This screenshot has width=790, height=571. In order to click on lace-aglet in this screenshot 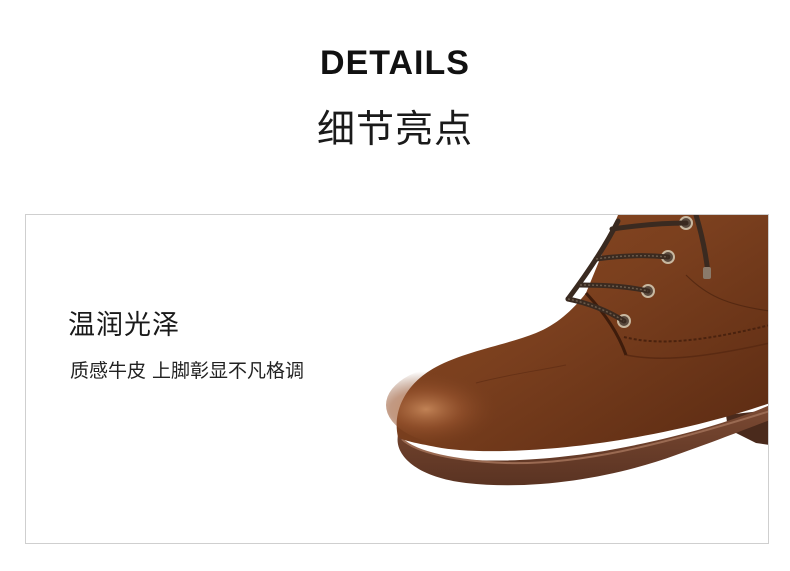, I will do `click(707, 273)`.